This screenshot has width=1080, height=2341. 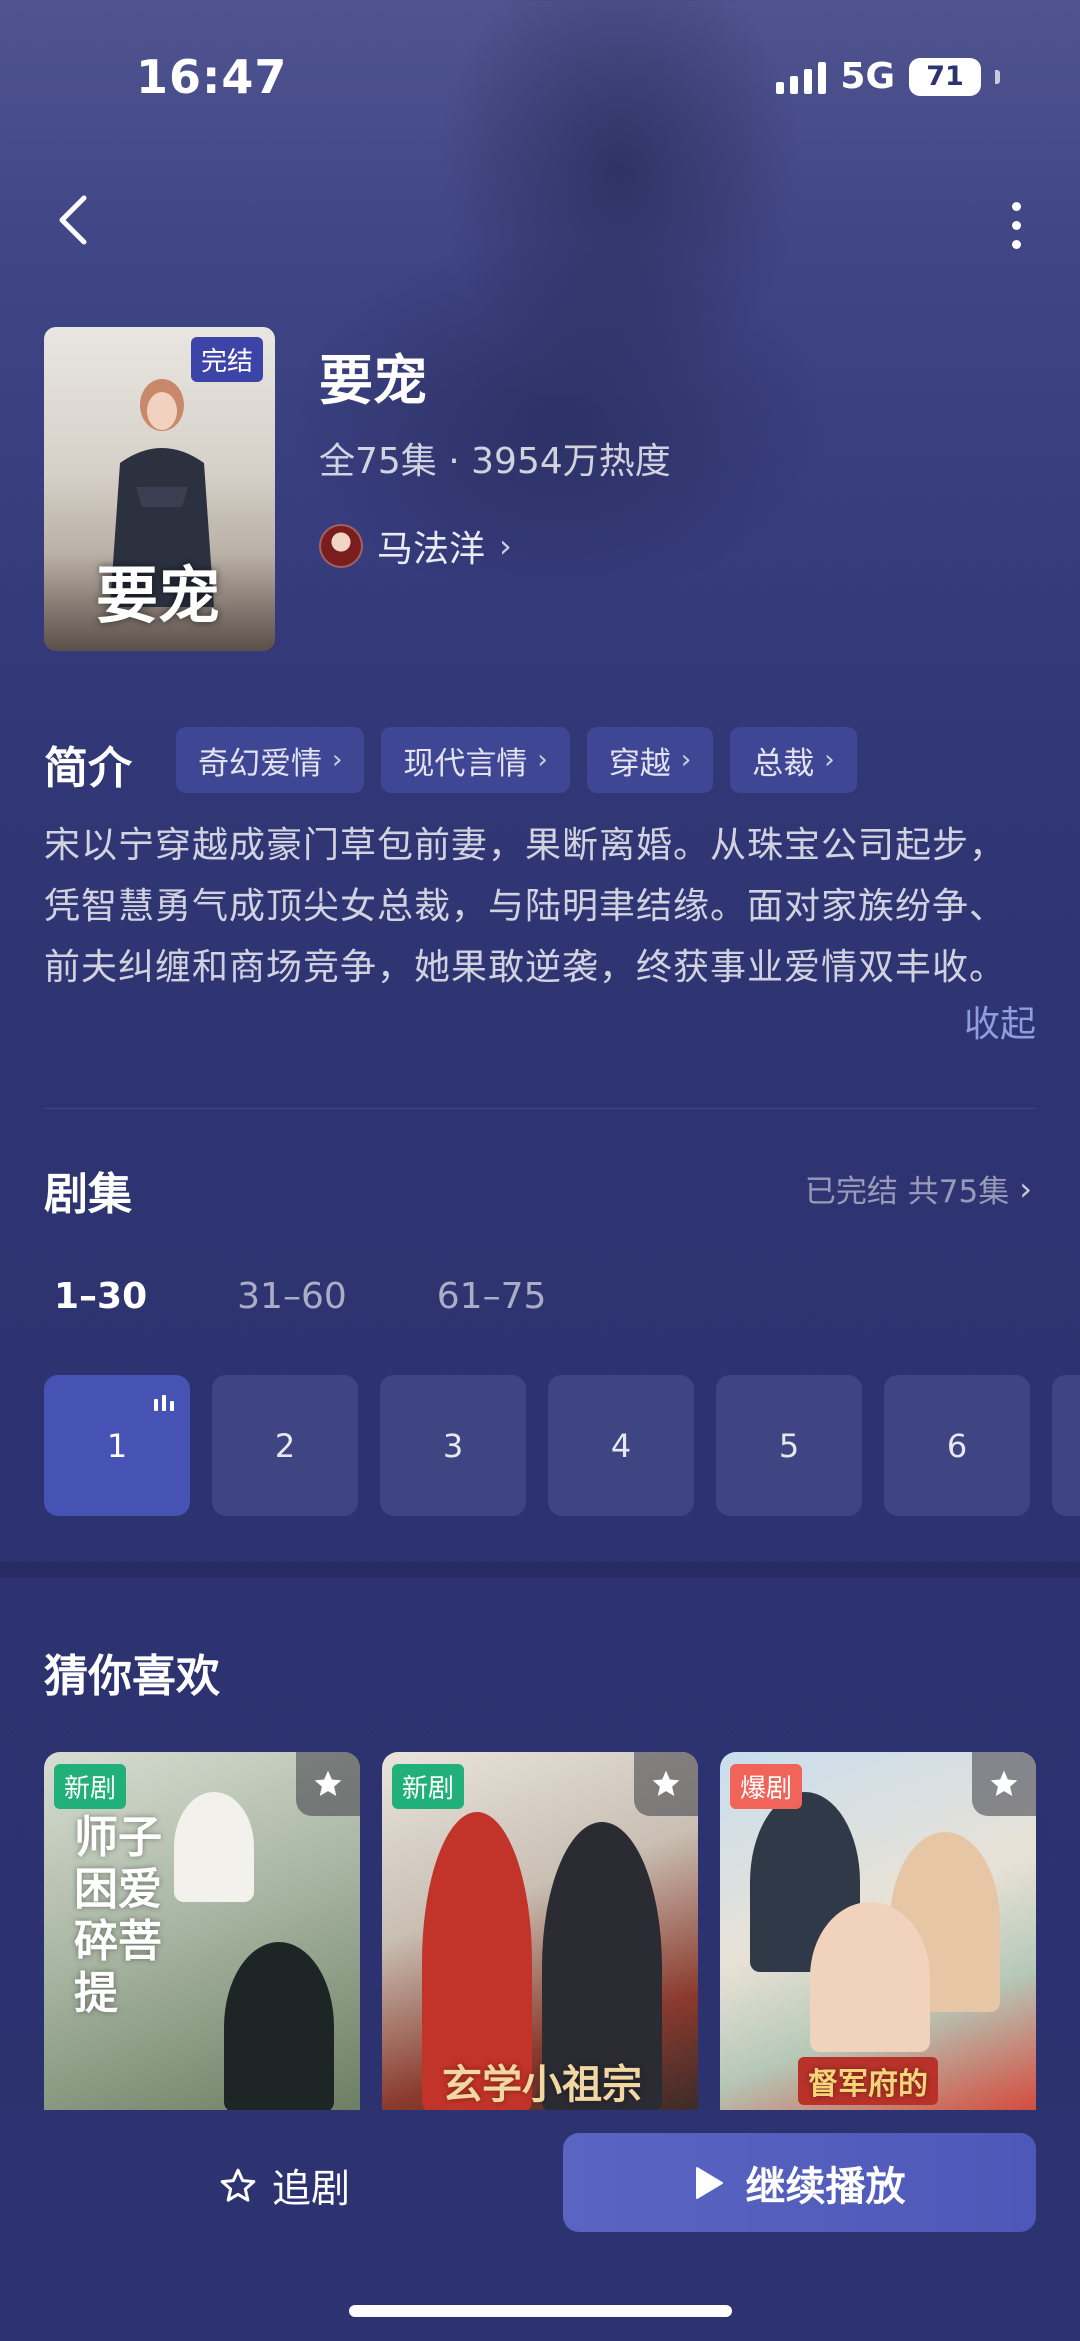 I want to click on tab-range-1-30: 1–30, so click(x=100, y=1296).